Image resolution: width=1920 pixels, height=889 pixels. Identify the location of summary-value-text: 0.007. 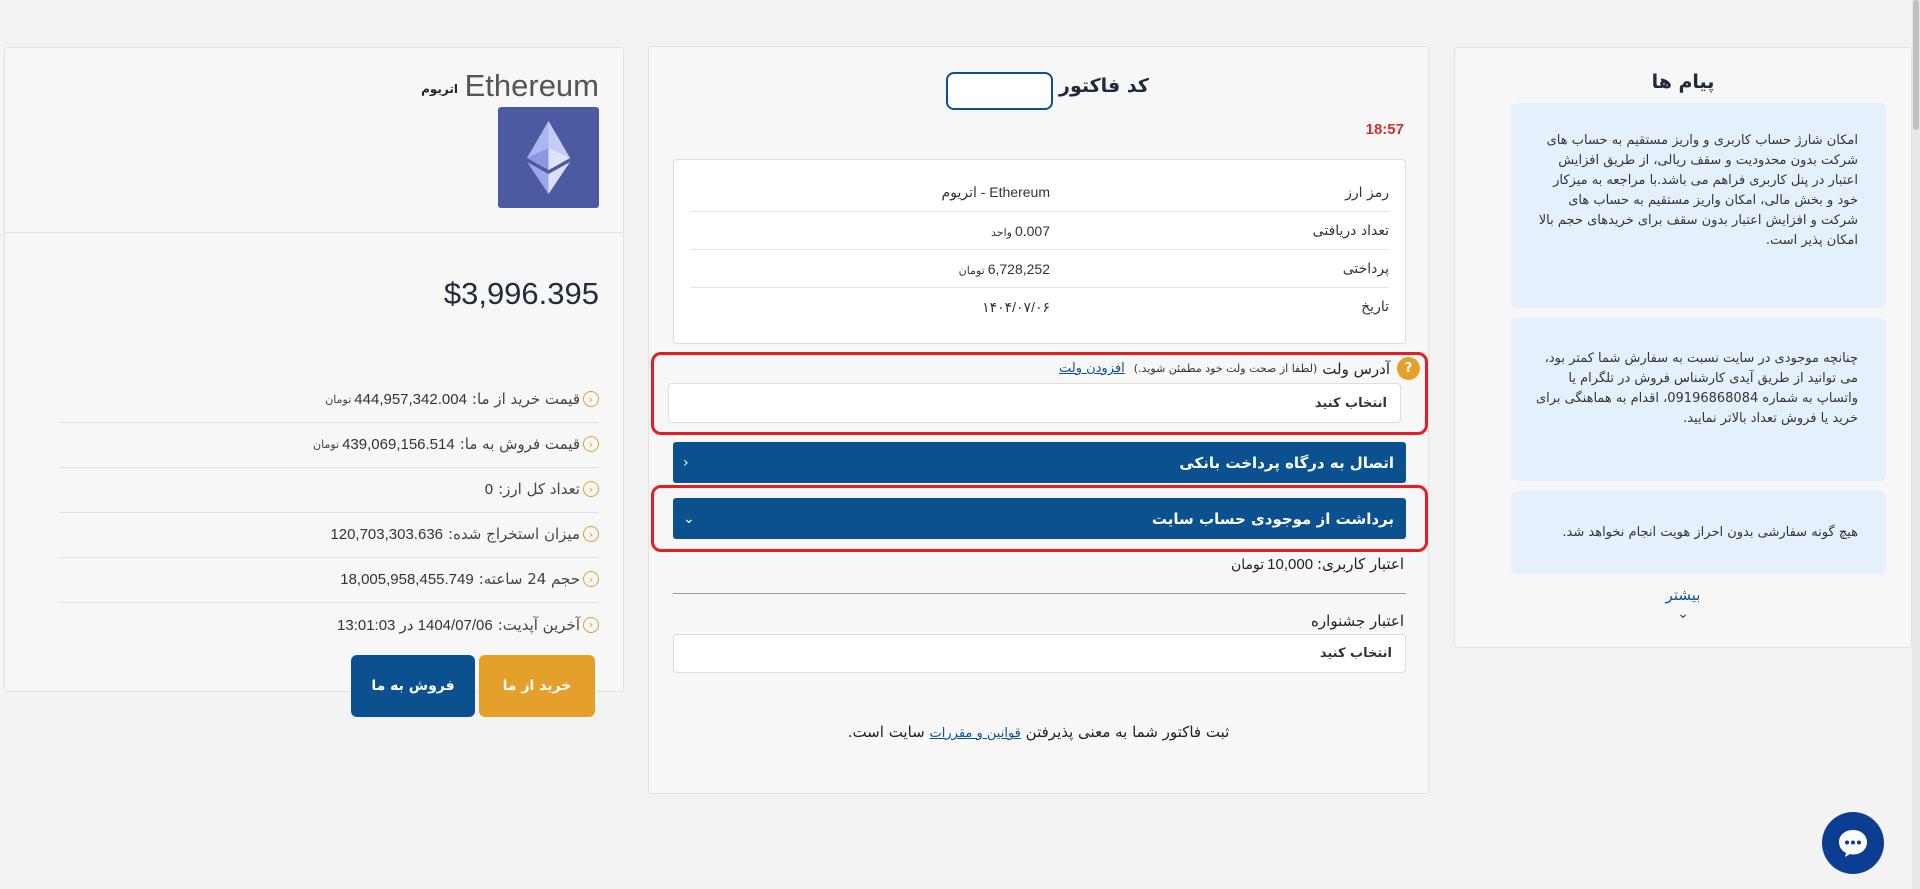
(1032, 230).